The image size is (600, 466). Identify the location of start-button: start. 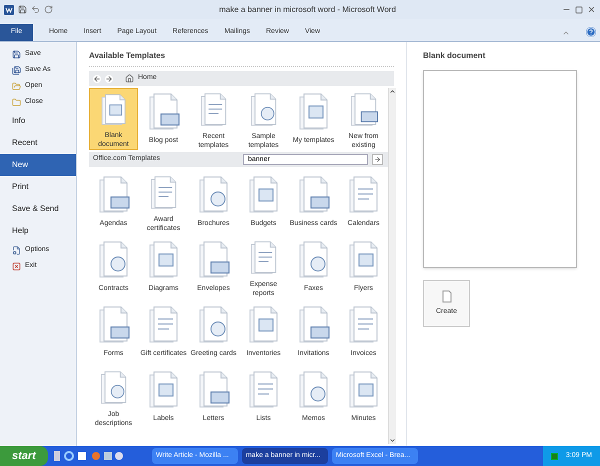
(24, 456).